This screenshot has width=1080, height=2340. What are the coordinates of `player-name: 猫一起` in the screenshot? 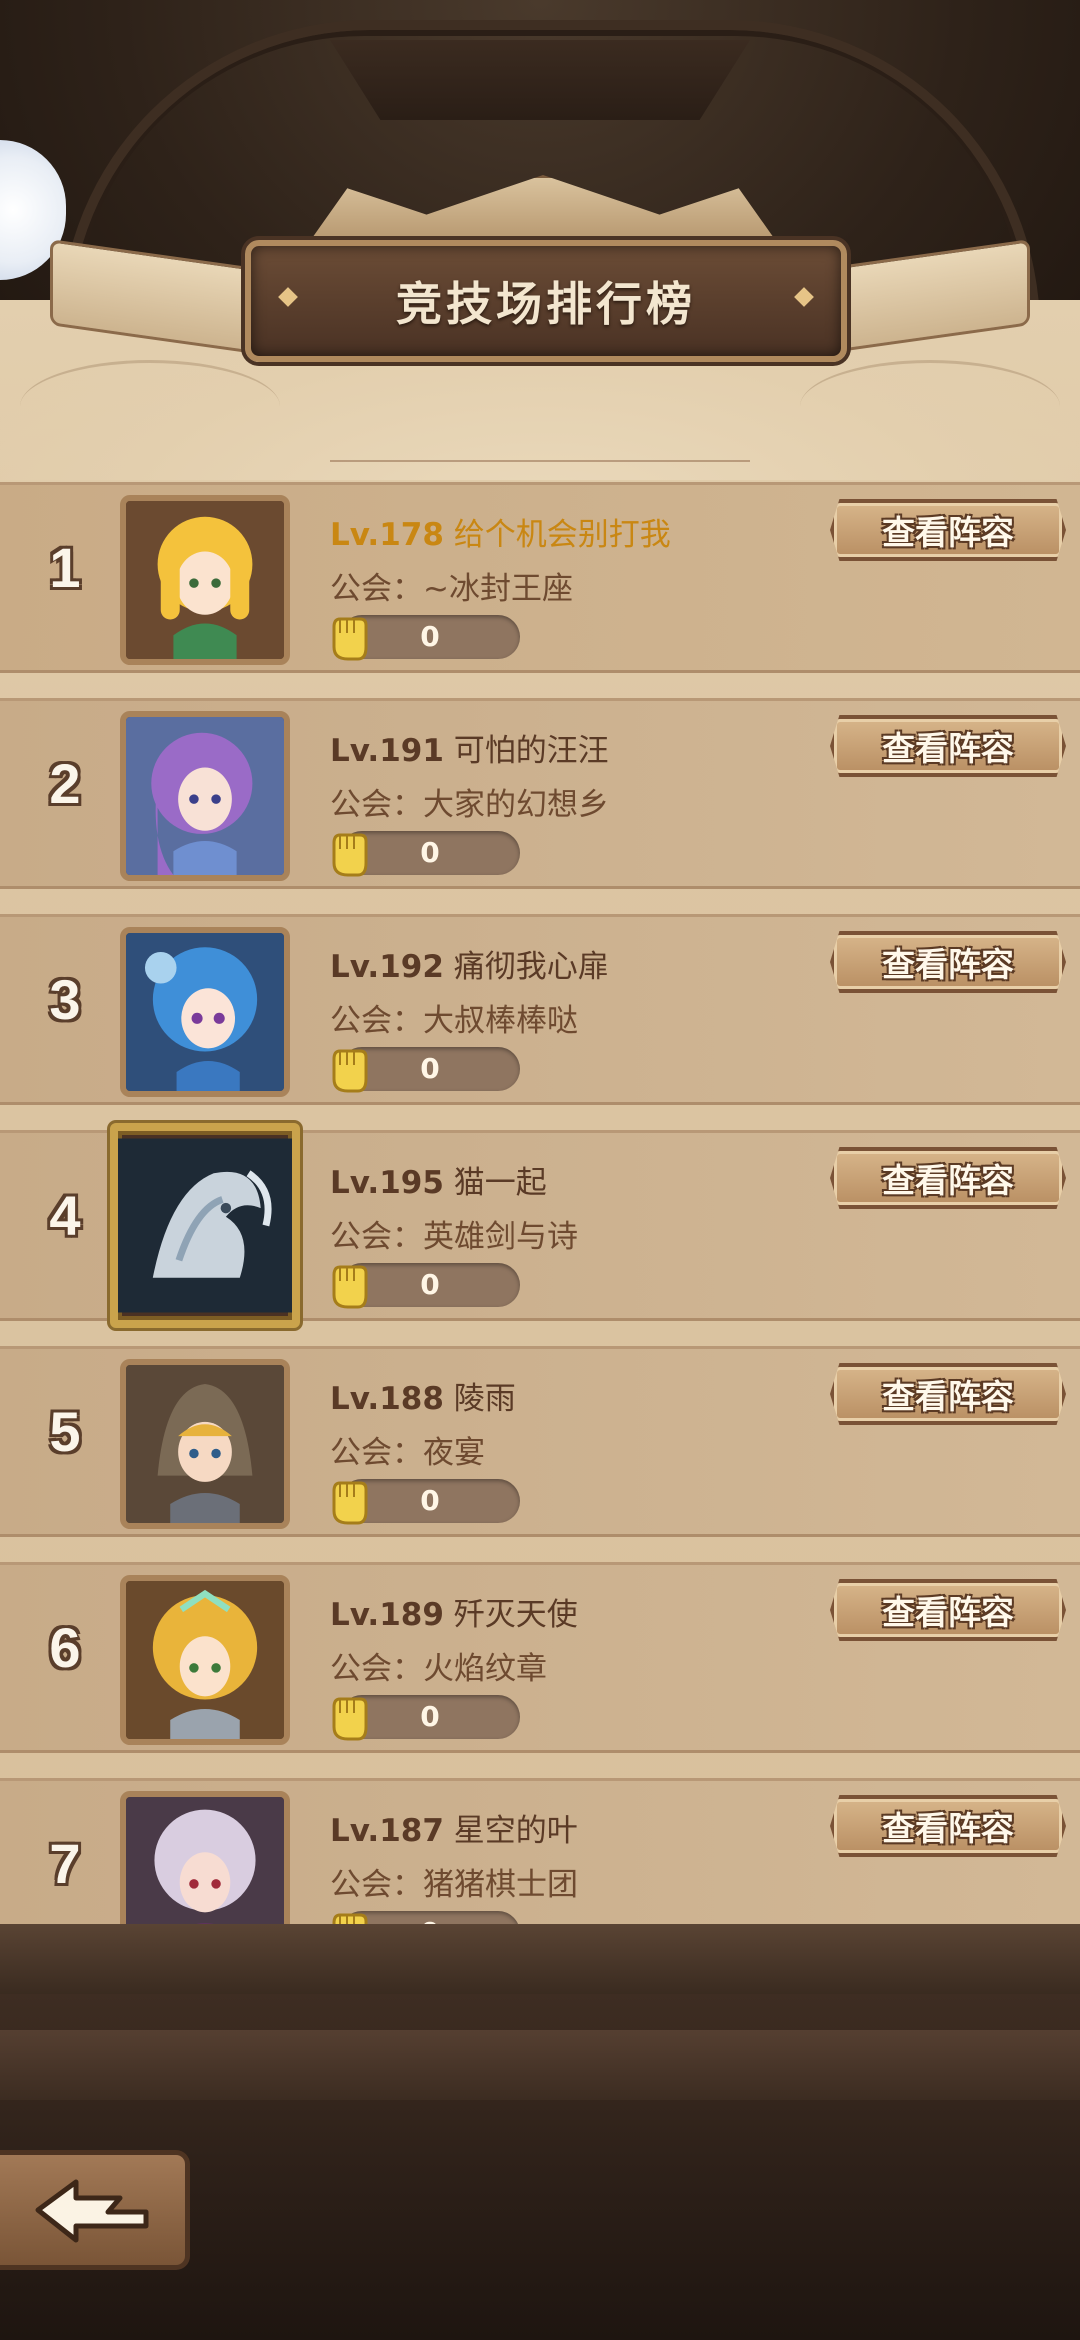 It's located at (500, 1183).